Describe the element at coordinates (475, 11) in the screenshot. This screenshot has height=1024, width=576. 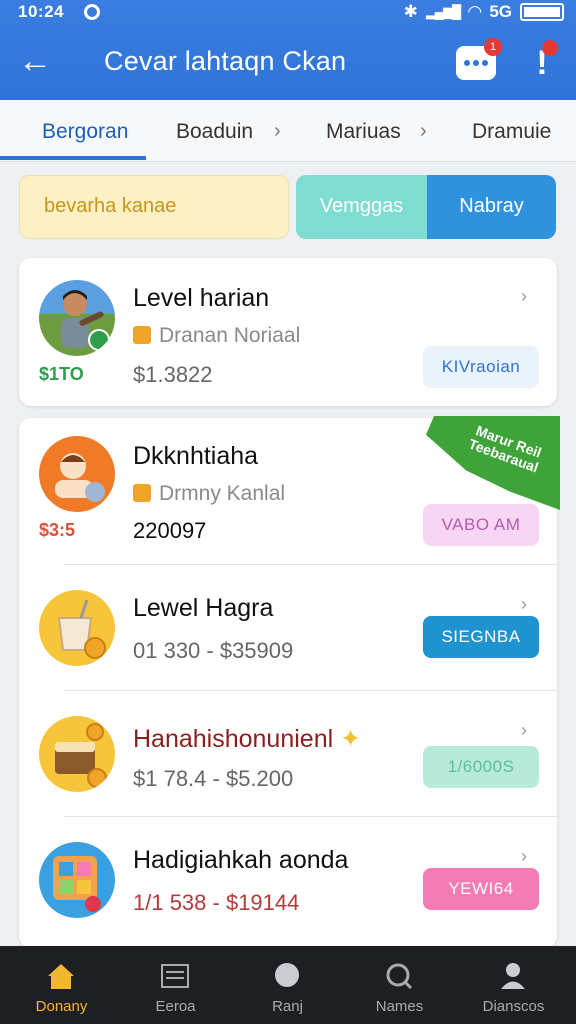
I see `wifi-icon: ◠` at that location.